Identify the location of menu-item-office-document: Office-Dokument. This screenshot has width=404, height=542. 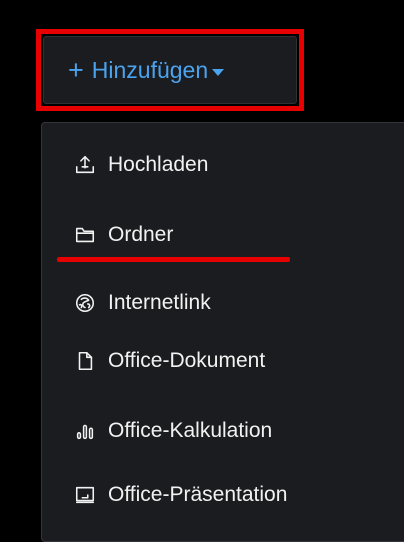
(223, 361).